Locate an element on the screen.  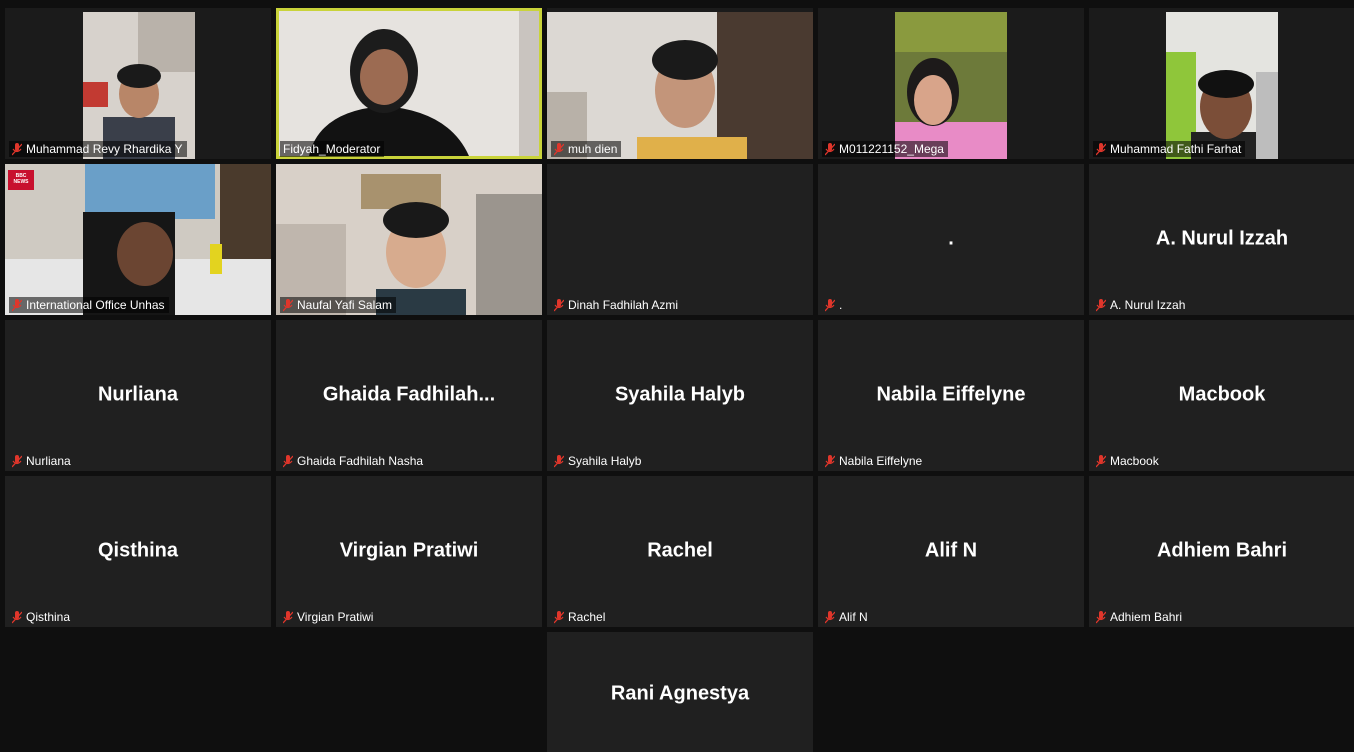
participant-name-label: Alif N is located at coordinates (847, 617).